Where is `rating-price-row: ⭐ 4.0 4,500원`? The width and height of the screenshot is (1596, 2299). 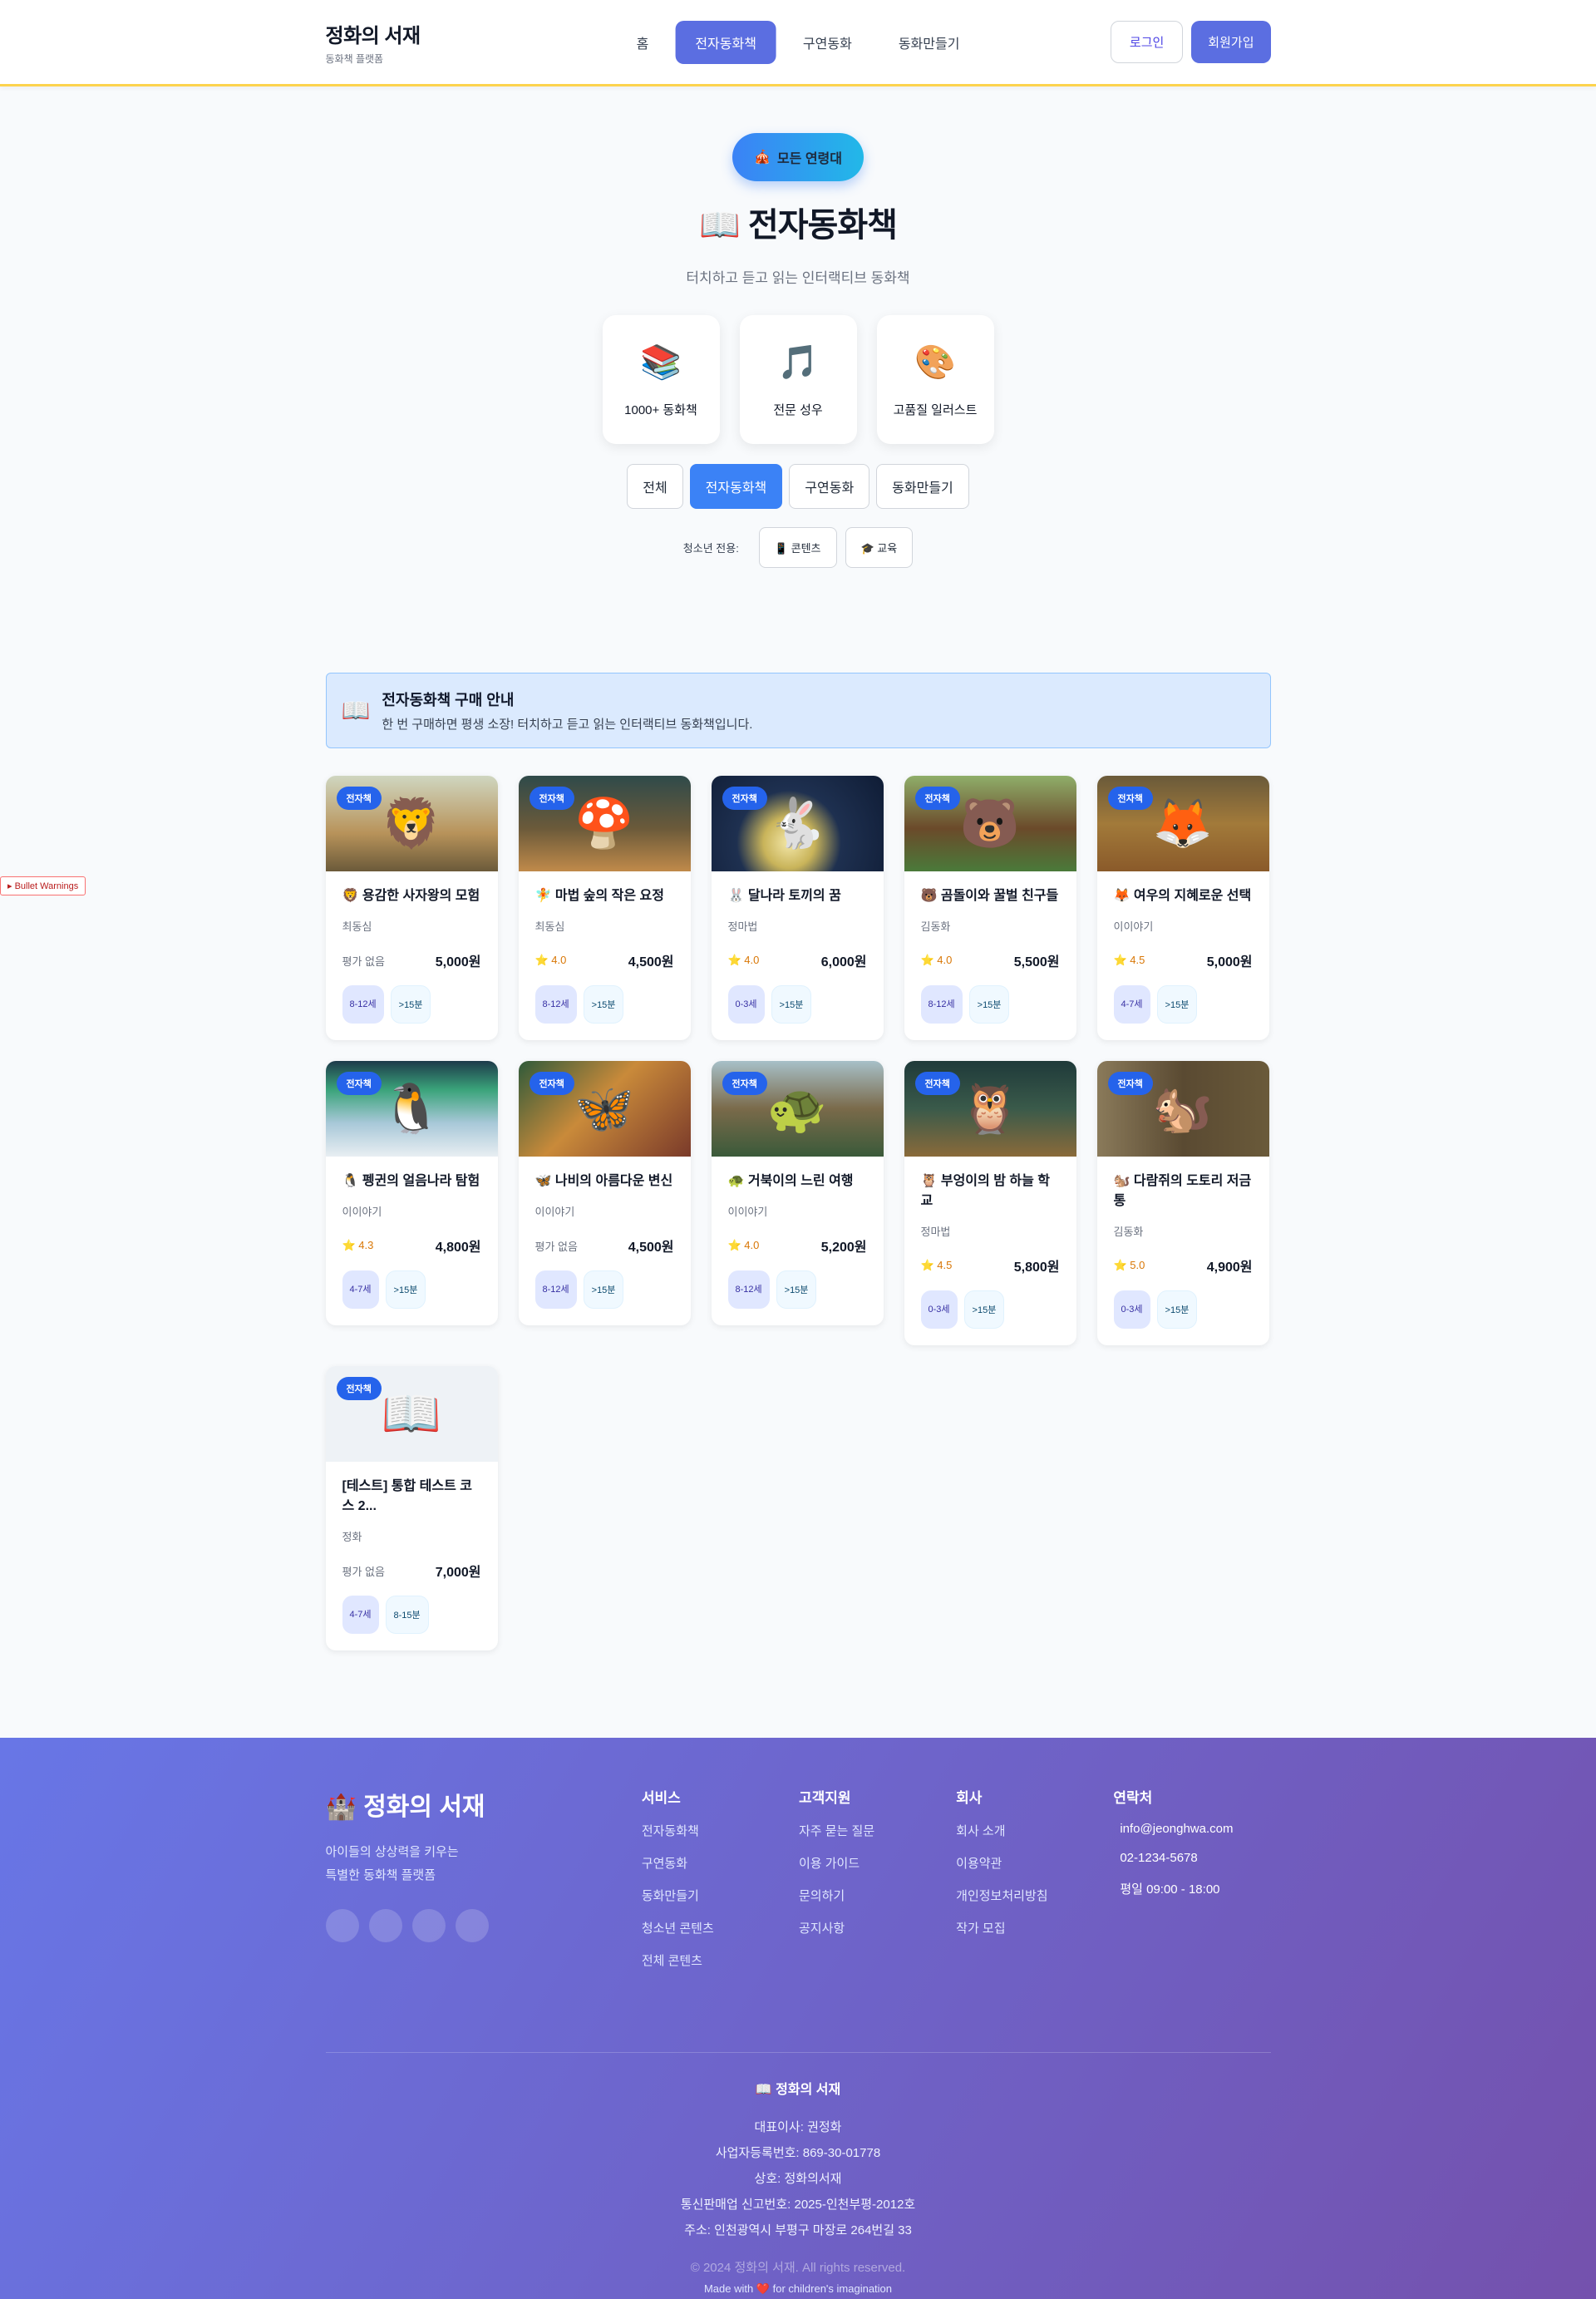 rating-price-row: ⭐ 4.0 4,500원 is located at coordinates (604, 960).